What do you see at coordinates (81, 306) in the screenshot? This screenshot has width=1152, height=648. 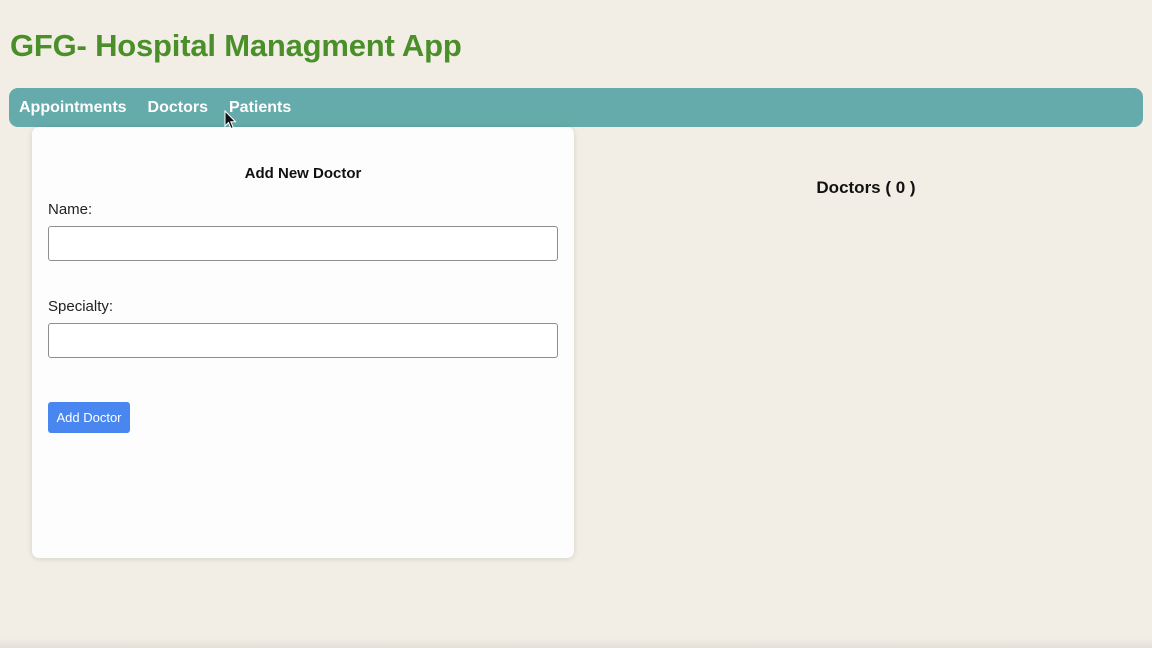 I see `specialty-label: Specialty:` at bounding box center [81, 306].